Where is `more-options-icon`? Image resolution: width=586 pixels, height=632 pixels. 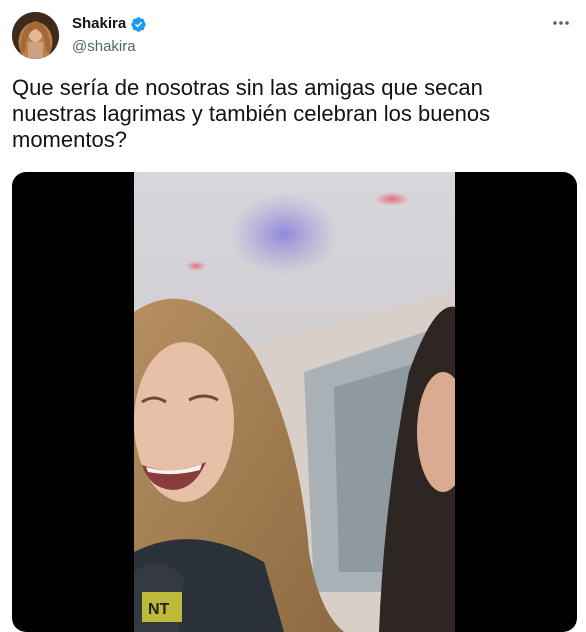
more-options-icon is located at coordinates (561, 23).